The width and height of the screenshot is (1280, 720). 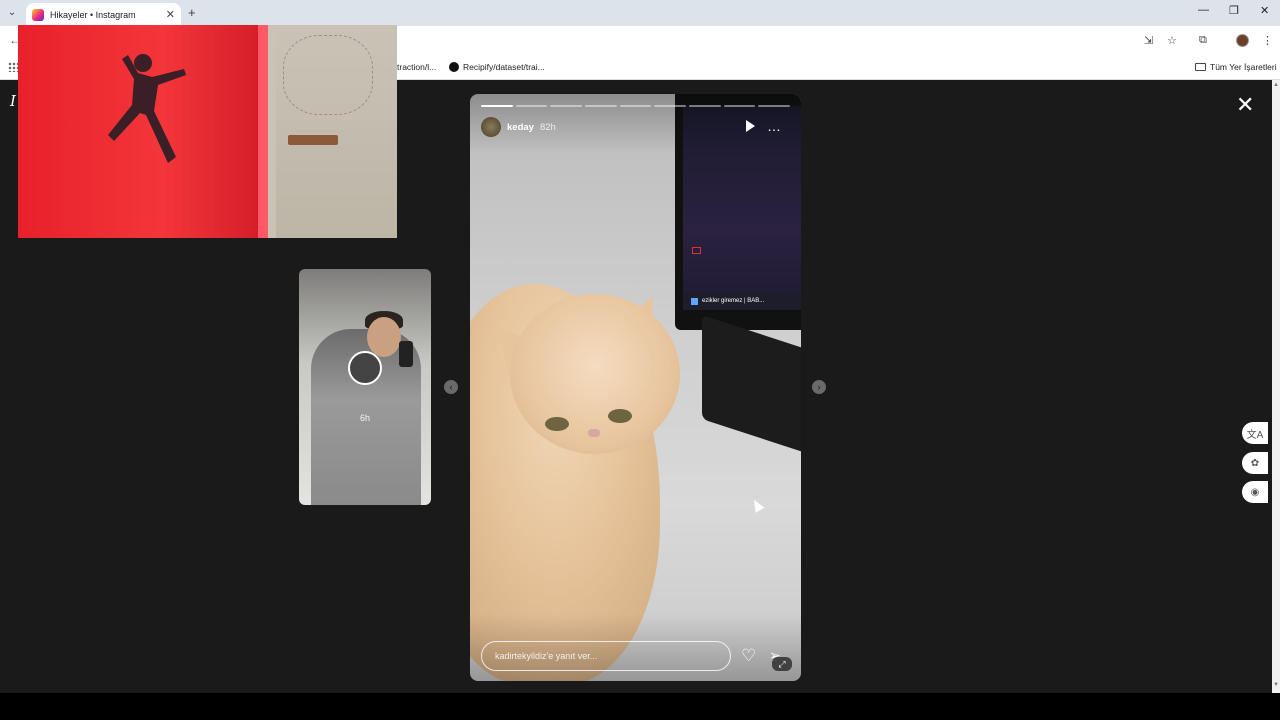 What do you see at coordinates (640, 13) in the screenshot?
I see `tab-strip: ⌄ Hikayeler • Instagram ✕ + — ❐ ✕` at bounding box center [640, 13].